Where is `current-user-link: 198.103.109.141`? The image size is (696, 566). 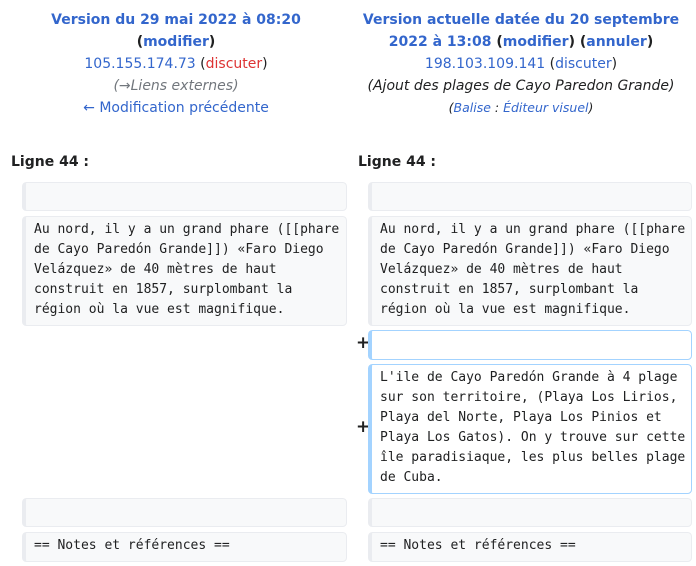
current-user-link: 198.103.109.141 is located at coordinates (485, 64).